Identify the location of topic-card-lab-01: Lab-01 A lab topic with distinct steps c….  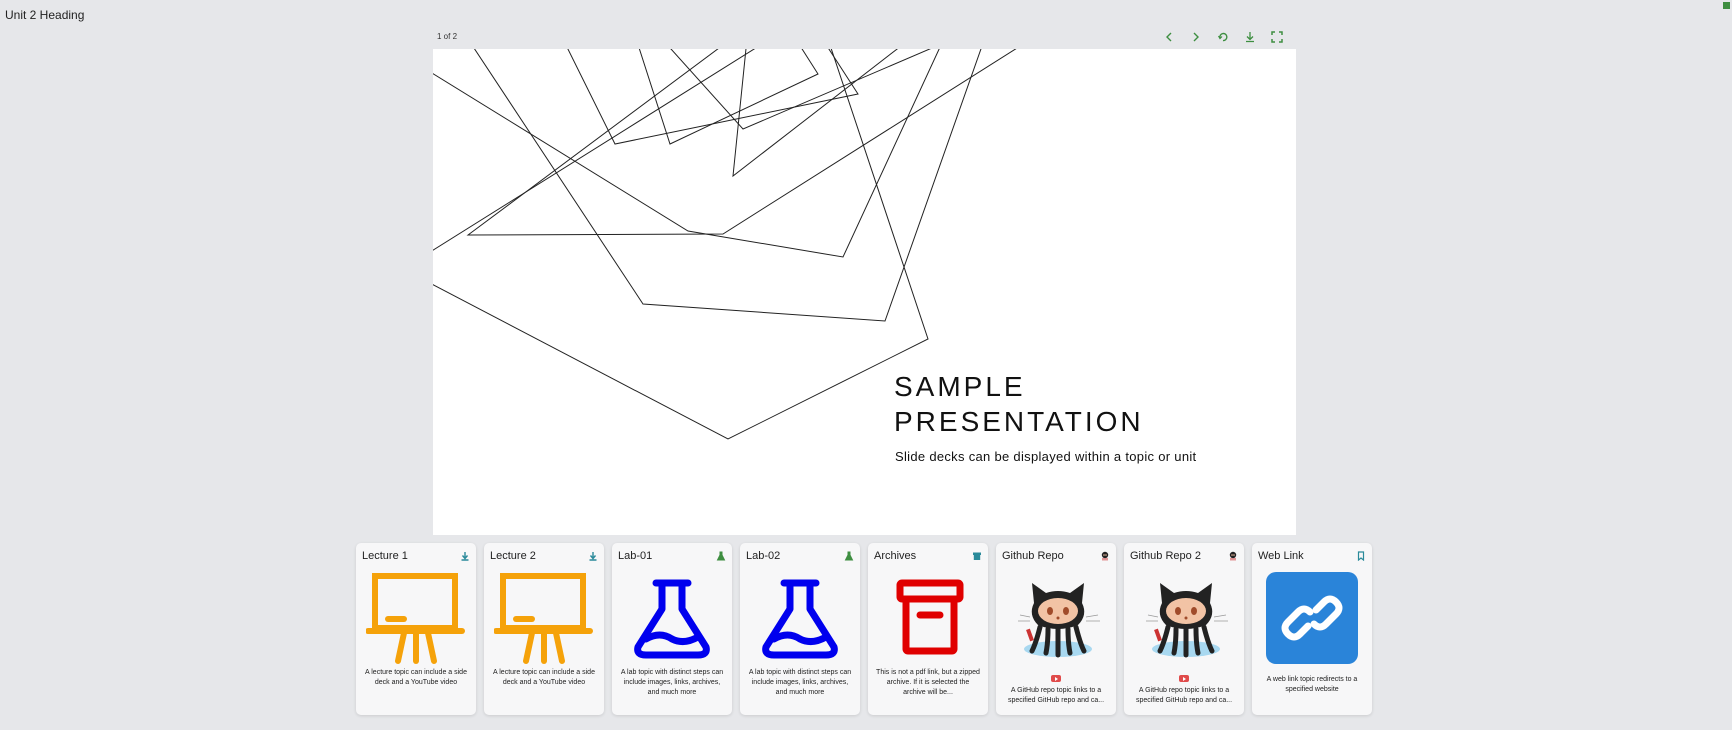
(672, 629).